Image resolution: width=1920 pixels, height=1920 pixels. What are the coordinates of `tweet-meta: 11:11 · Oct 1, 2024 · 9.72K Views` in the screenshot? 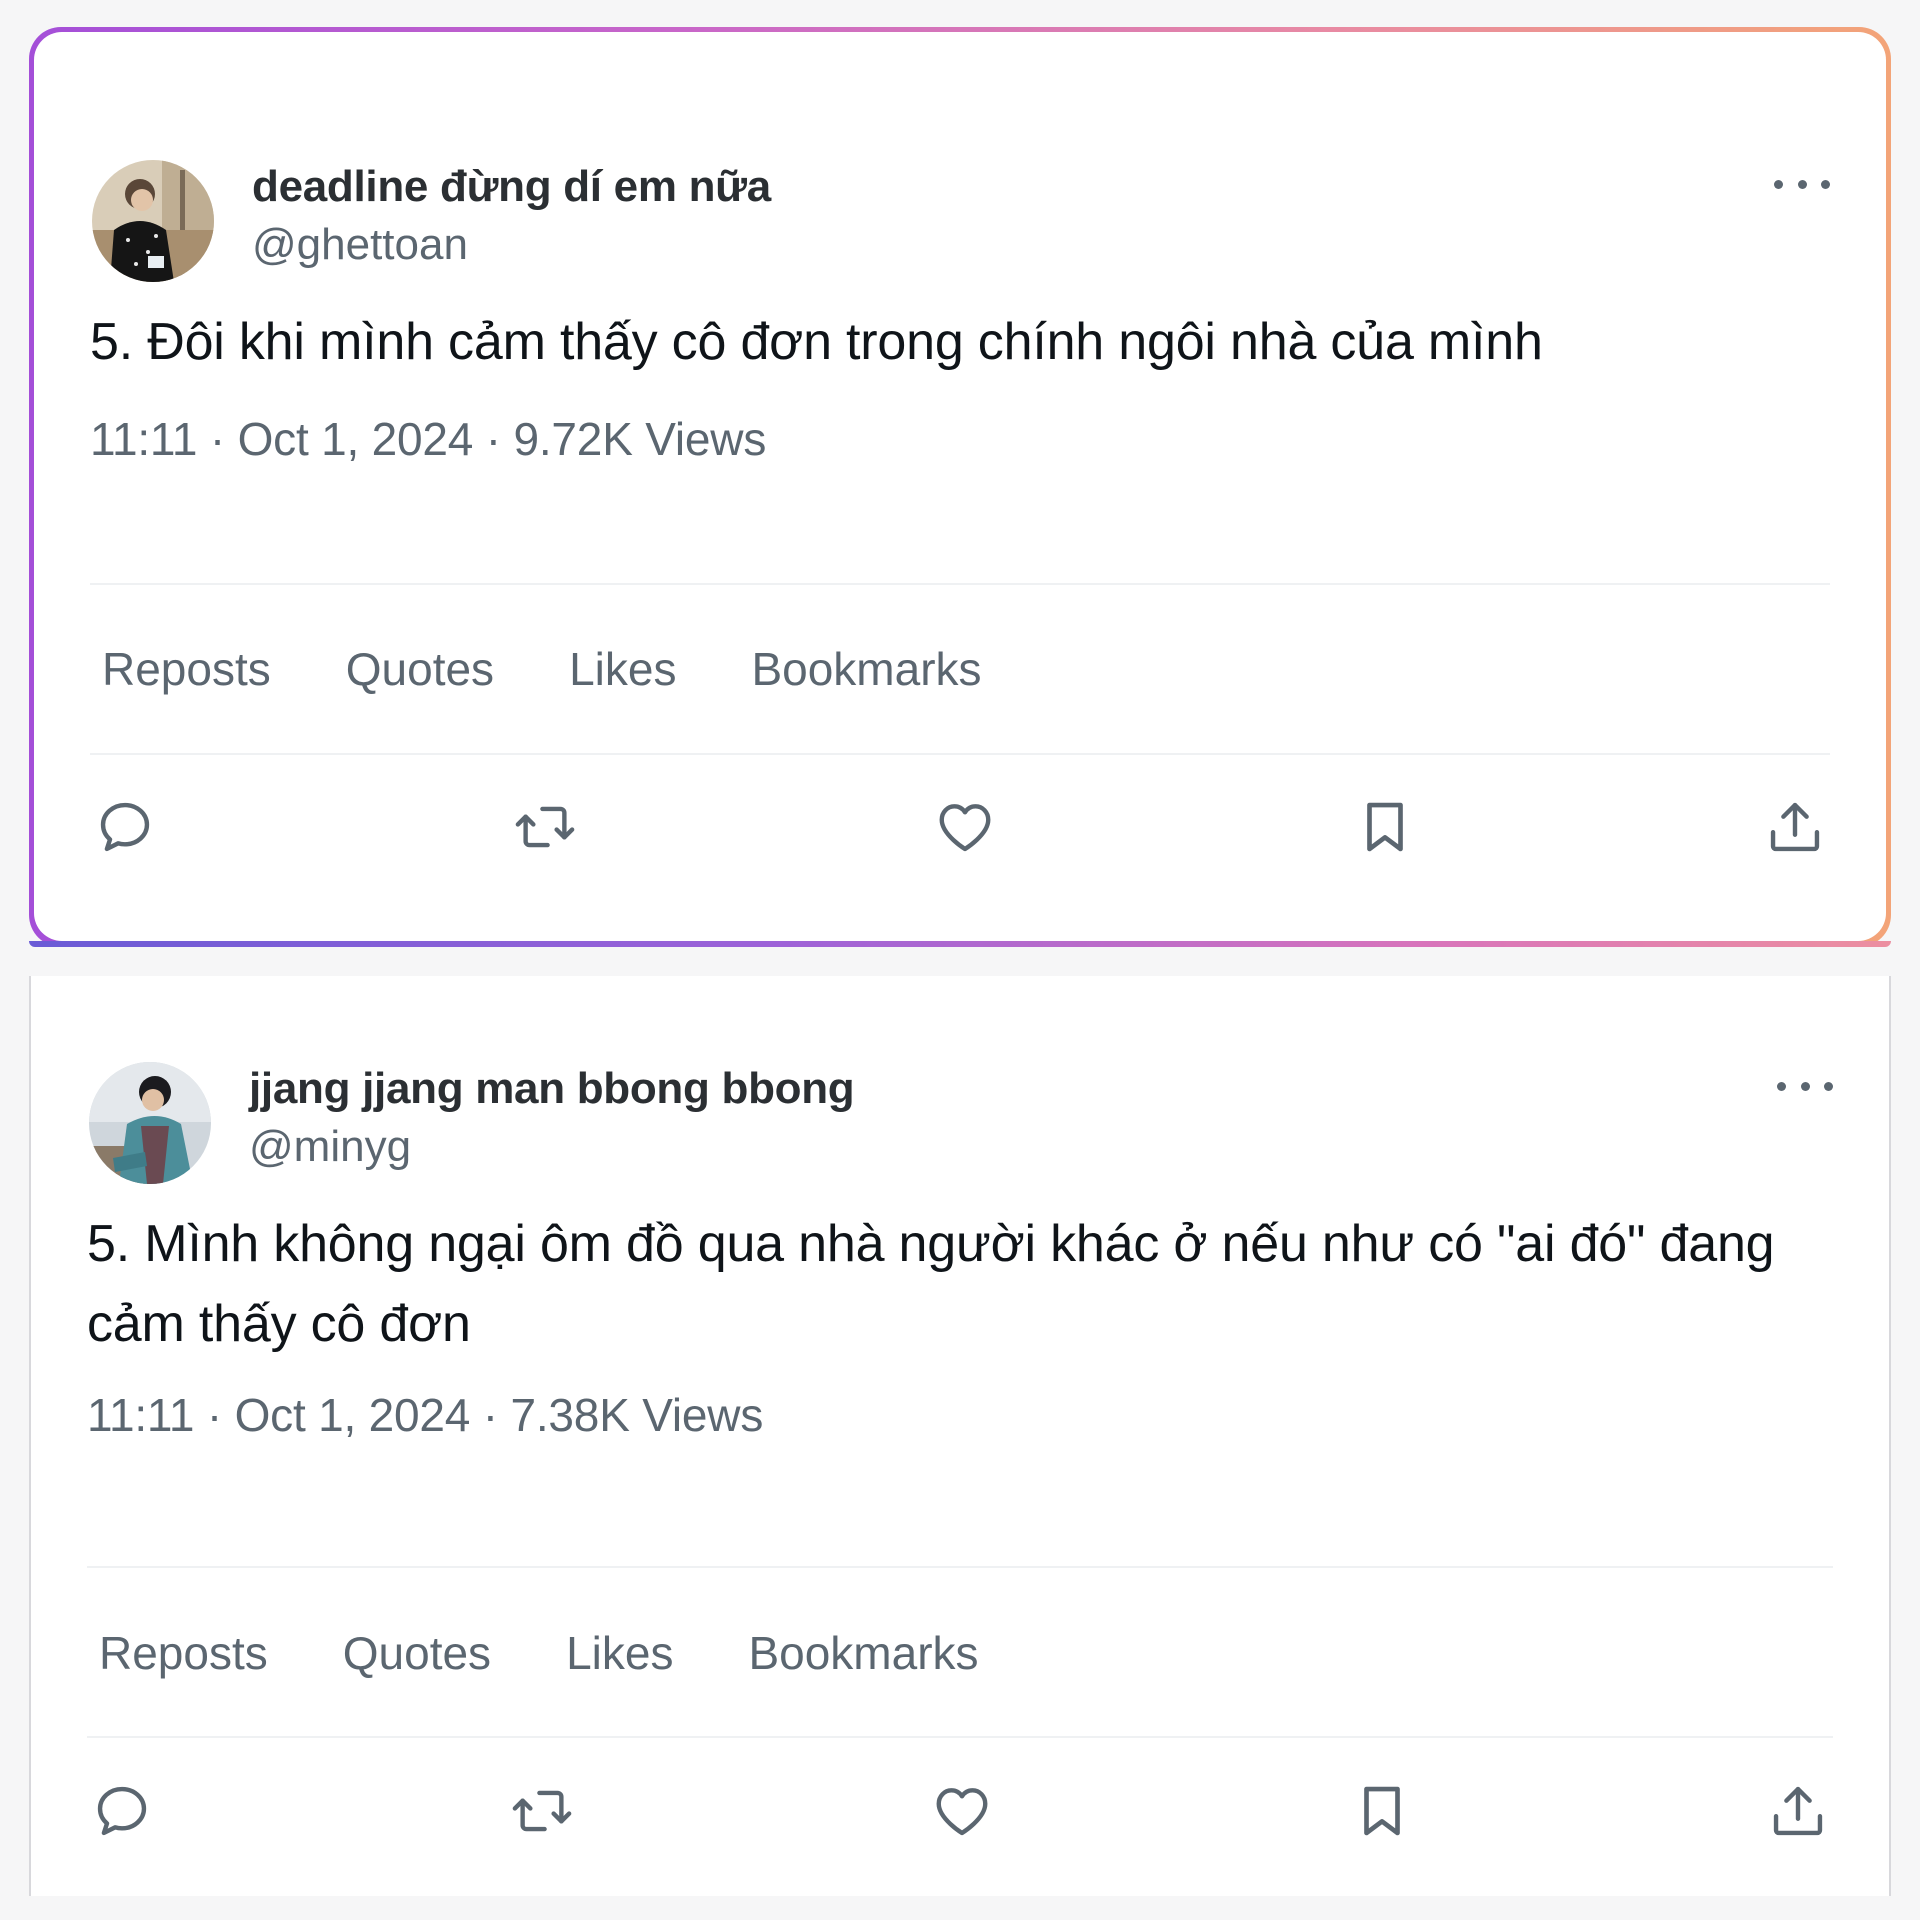 It's located at (428, 439).